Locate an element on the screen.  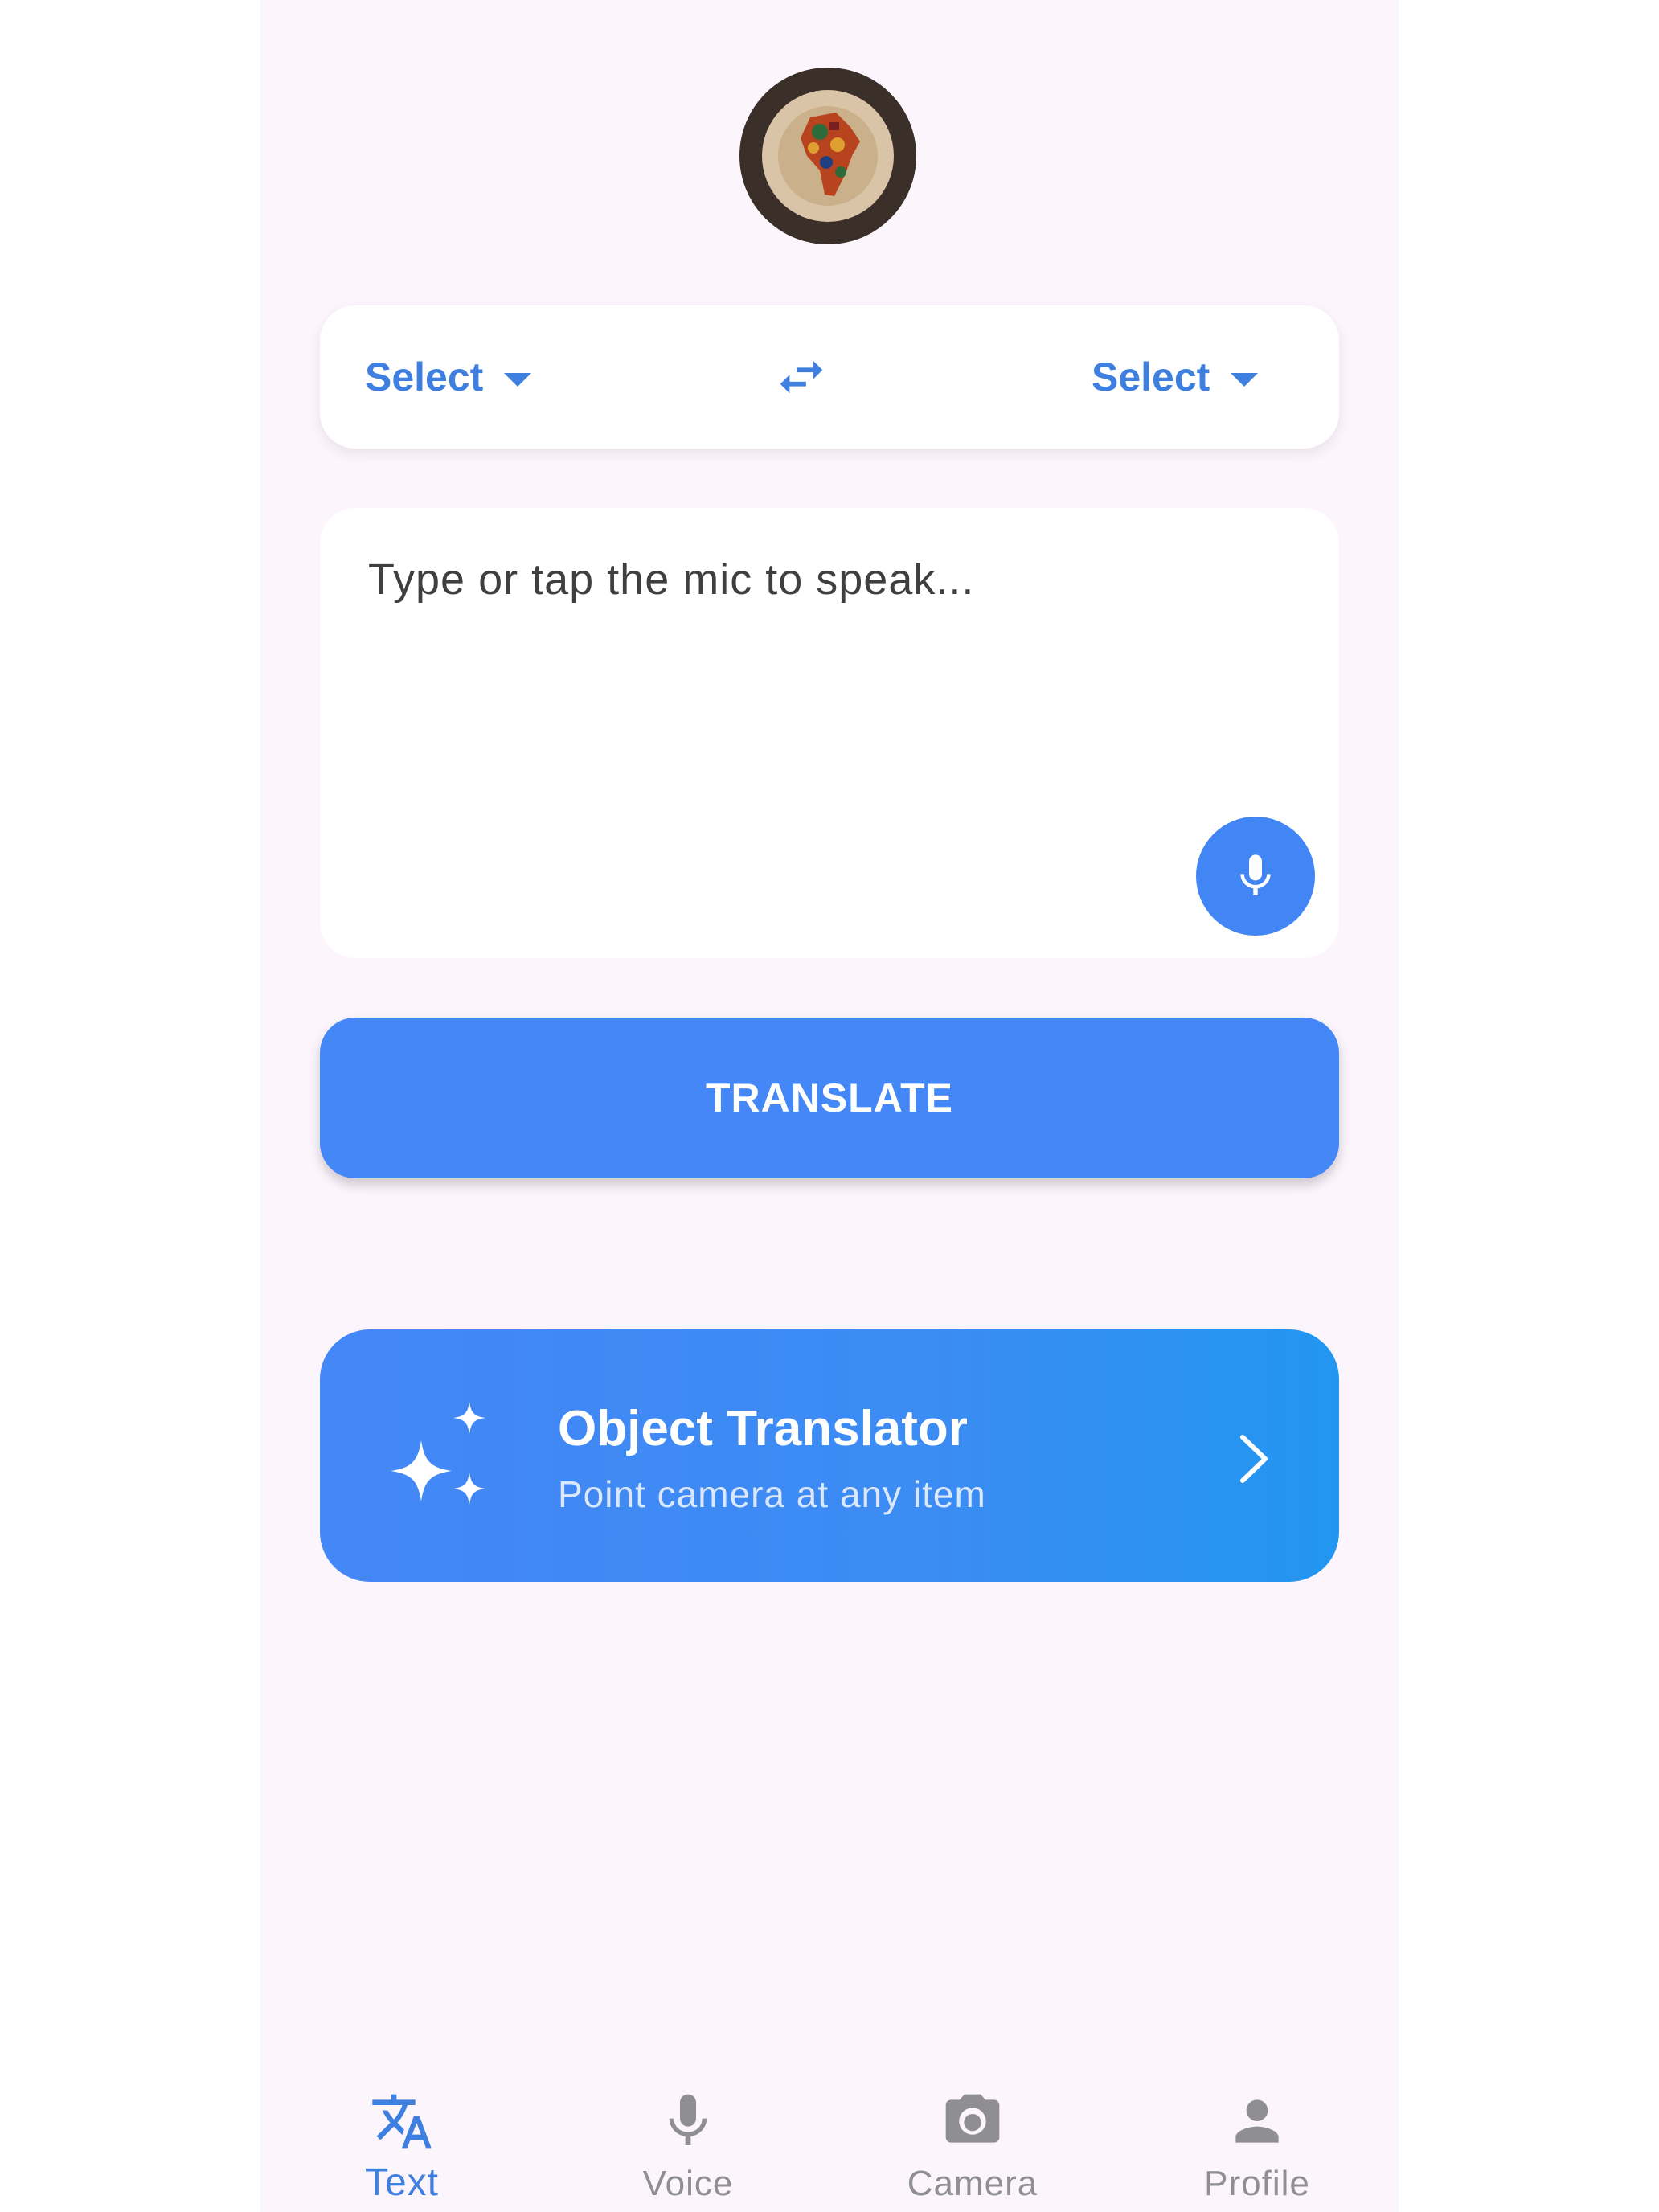
translate-icon is located at coordinates (402, 2121).